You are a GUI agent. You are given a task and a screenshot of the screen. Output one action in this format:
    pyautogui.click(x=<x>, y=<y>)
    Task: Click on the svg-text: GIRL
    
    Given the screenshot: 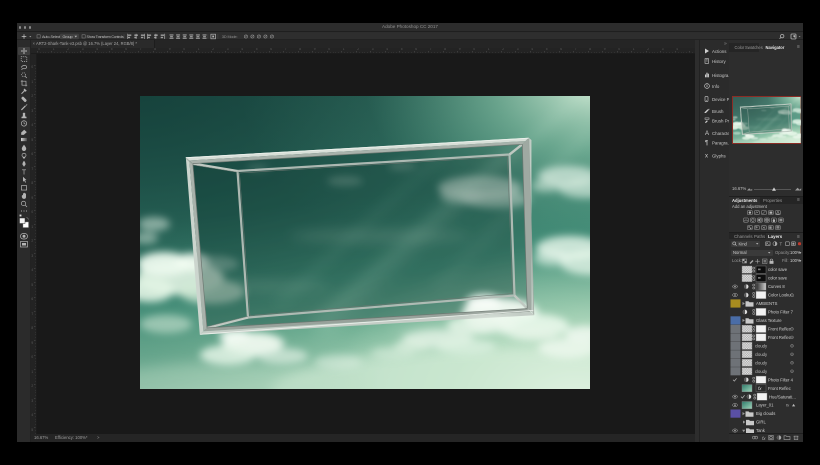 What is the action you would take?
    pyautogui.click(x=761, y=422)
    